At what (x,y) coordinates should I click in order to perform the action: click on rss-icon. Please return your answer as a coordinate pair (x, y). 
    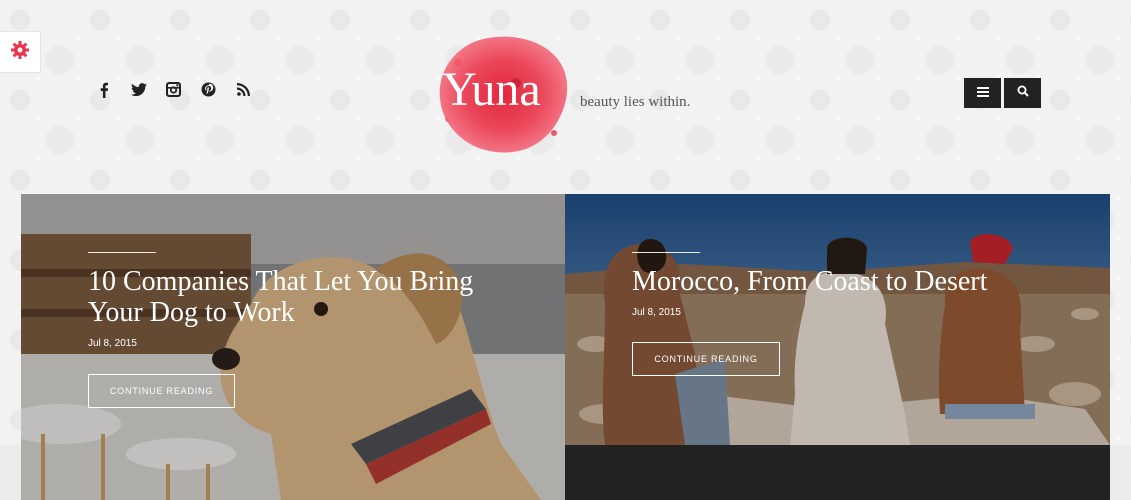
    Looking at the image, I should click on (243, 89).